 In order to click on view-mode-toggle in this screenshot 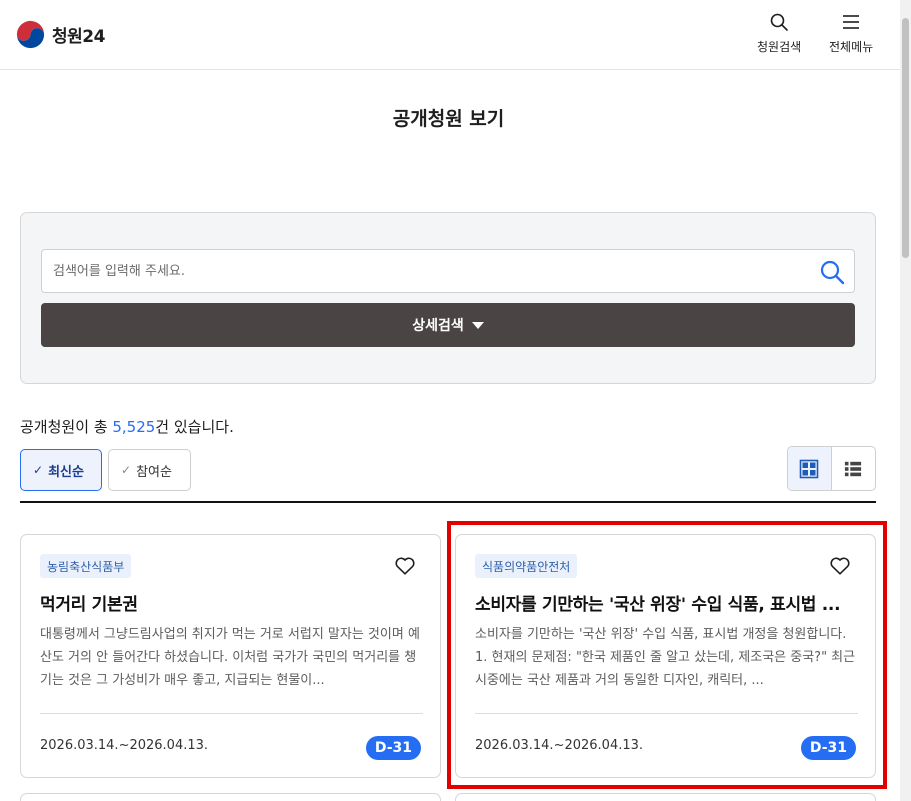, I will do `click(831, 468)`.